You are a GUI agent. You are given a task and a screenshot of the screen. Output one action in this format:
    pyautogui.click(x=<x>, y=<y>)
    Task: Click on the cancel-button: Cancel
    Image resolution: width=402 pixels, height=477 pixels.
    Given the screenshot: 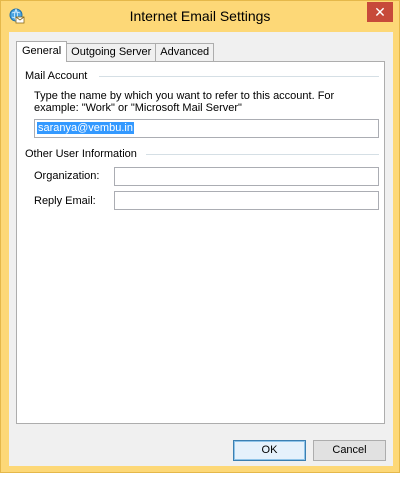 What is the action you would take?
    pyautogui.click(x=349, y=450)
    